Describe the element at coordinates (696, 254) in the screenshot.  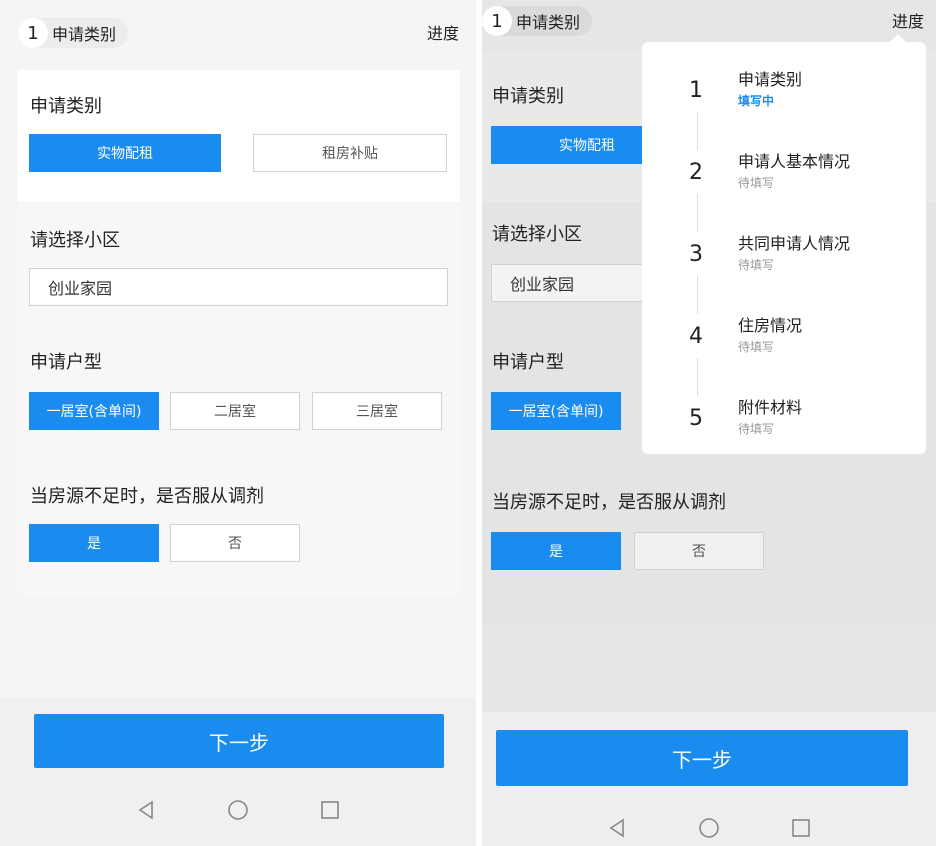
I see `step-circle: 3` at that location.